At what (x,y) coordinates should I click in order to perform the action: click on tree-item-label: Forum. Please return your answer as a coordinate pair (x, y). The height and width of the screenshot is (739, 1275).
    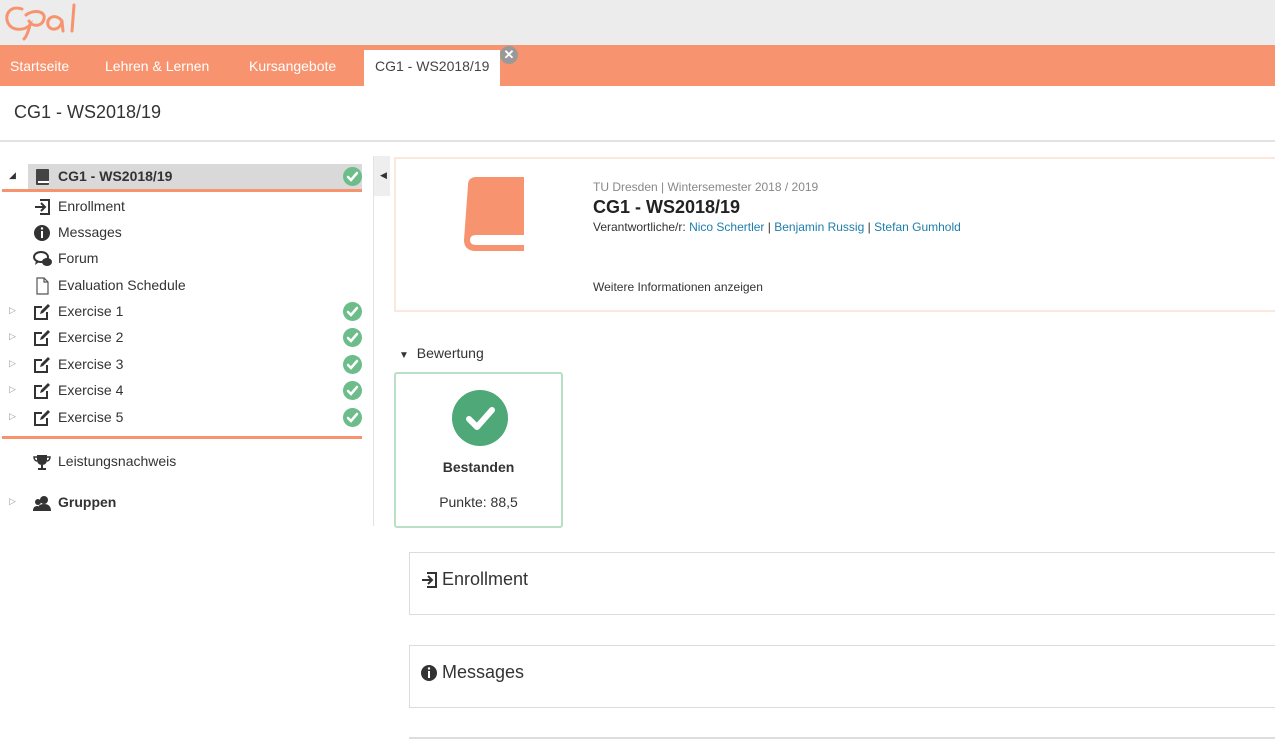
    Looking at the image, I should click on (78, 258).